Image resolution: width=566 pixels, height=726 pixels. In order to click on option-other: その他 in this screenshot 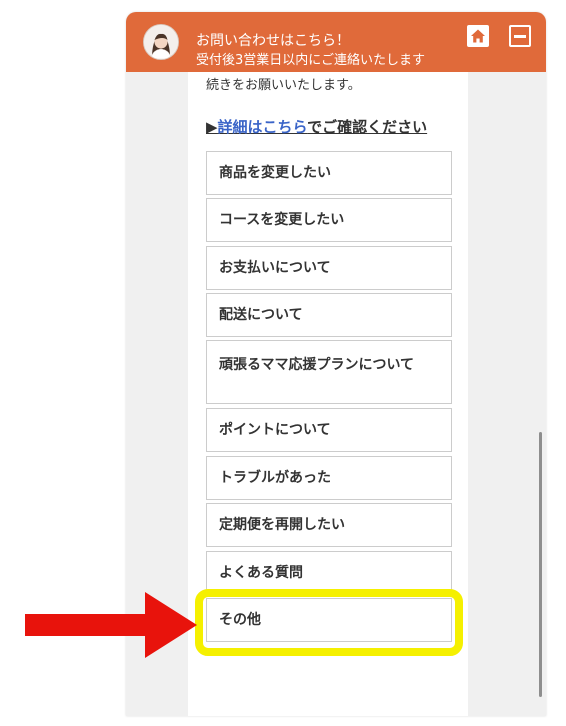, I will do `click(329, 620)`.